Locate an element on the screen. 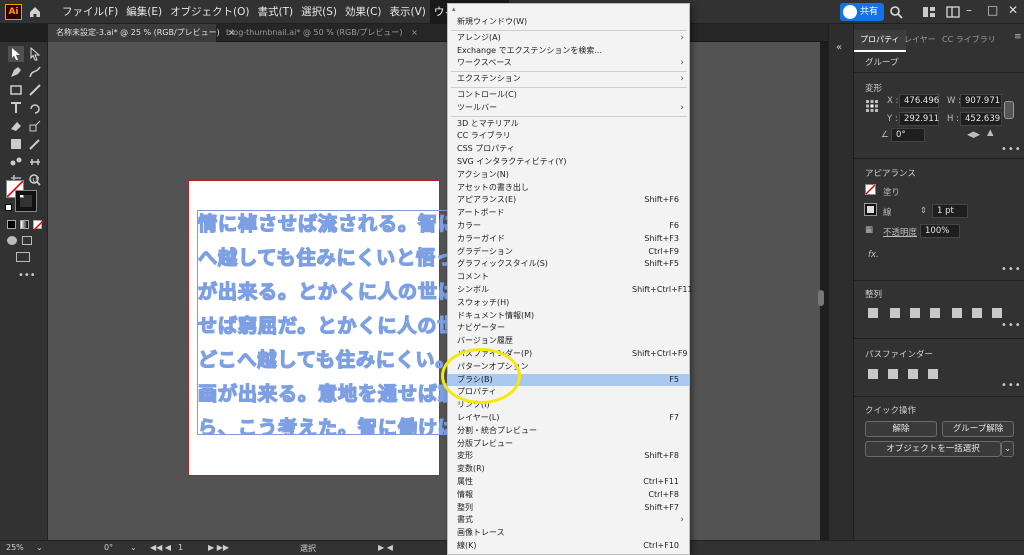  share-button: 共有 is located at coordinates (862, 12).